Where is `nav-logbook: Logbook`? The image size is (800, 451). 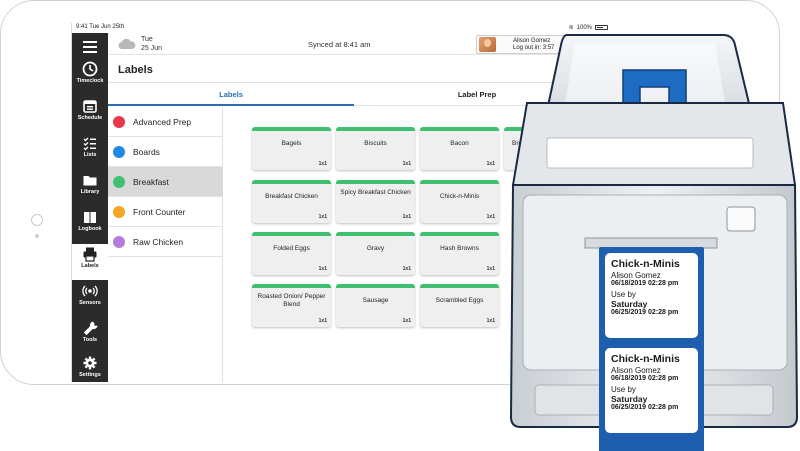
nav-logbook: Logbook is located at coordinates (90, 225).